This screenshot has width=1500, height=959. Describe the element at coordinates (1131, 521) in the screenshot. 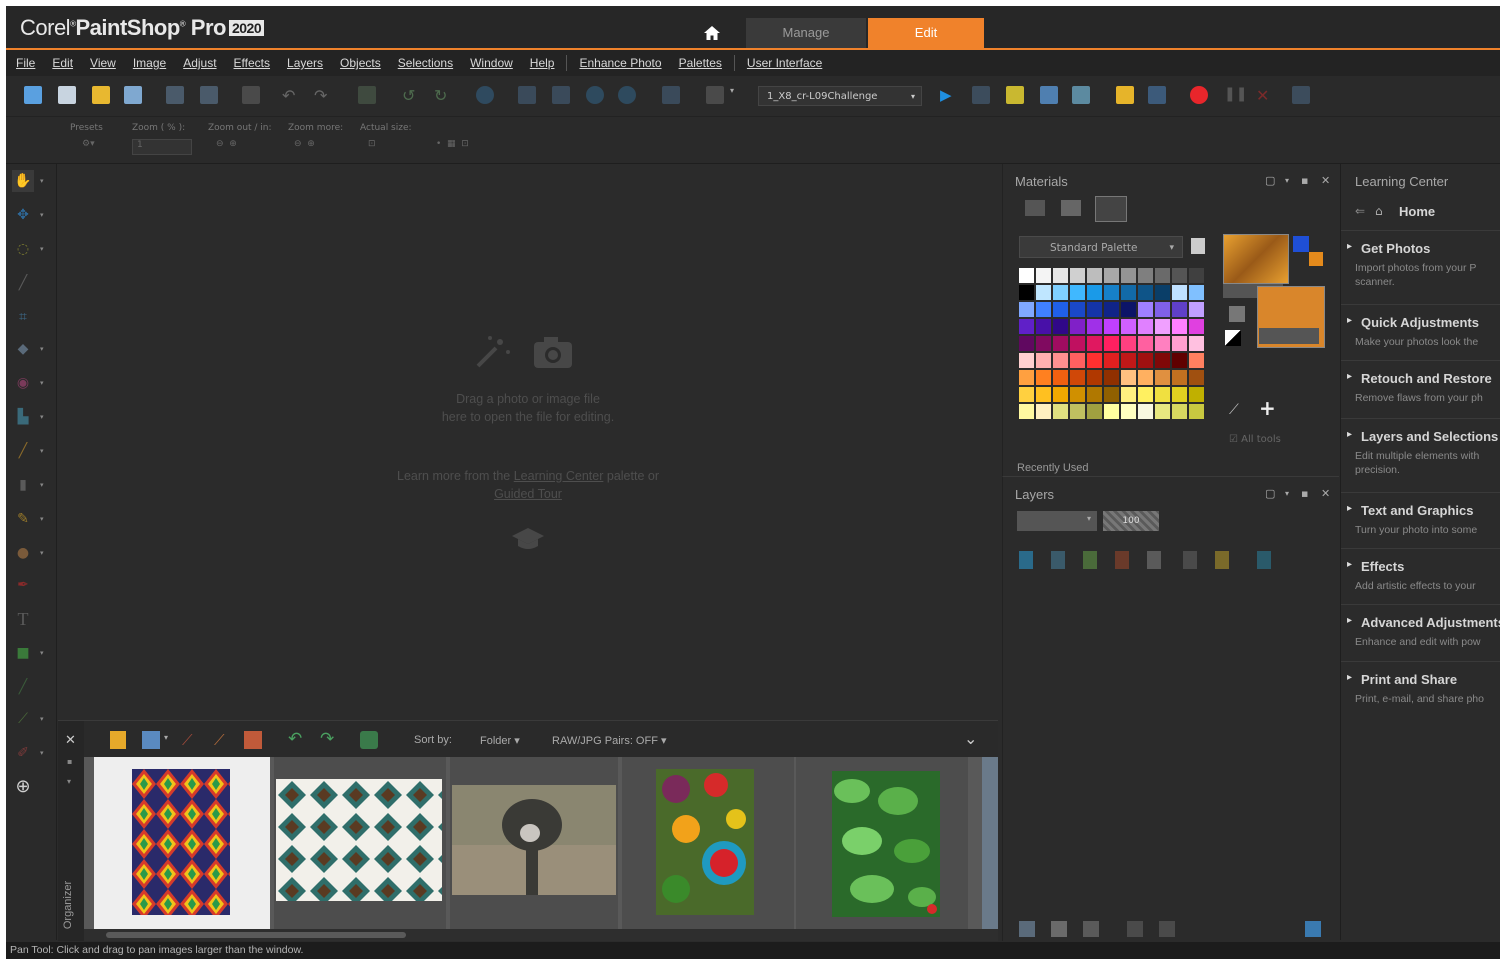

I see `opacity-slider: 100` at that location.